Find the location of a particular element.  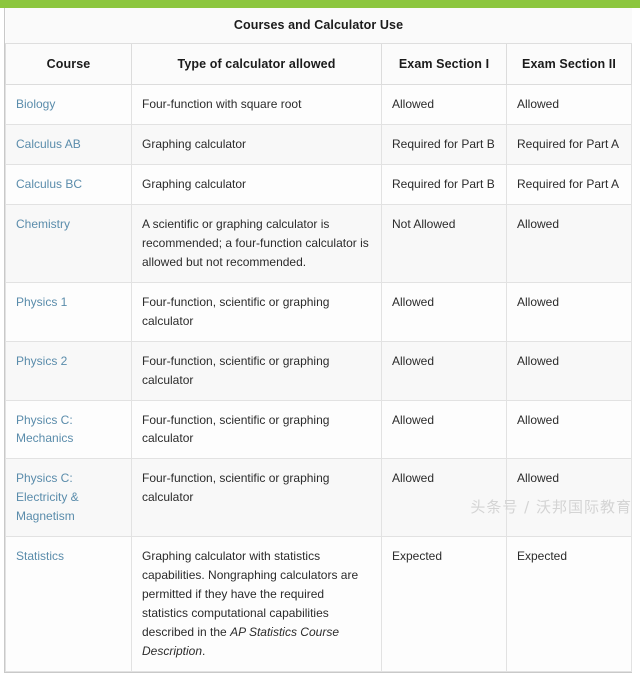

course-name-cell: Calculus BC is located at coordinates (68, 184).